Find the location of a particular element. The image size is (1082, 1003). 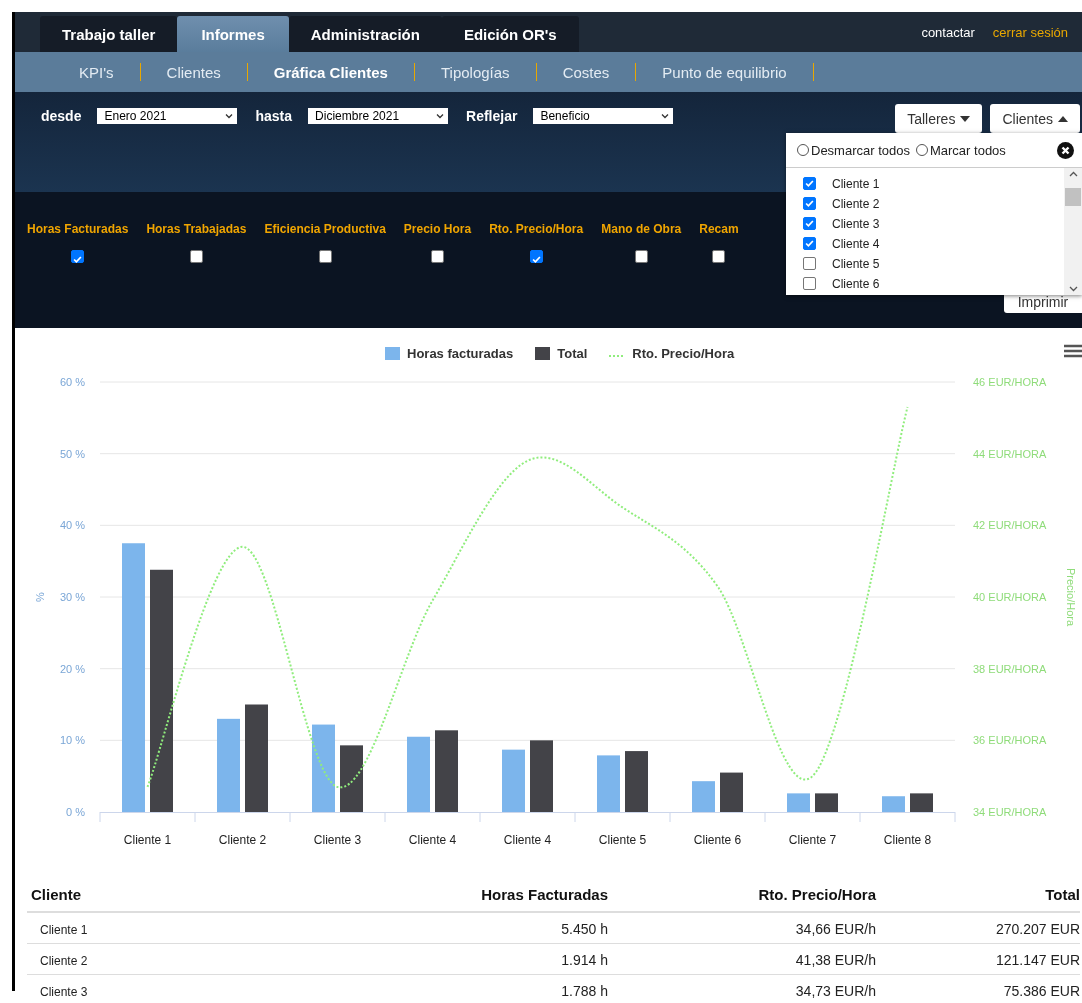

subnav-link: Clientes is located at coordinates (193, 72).